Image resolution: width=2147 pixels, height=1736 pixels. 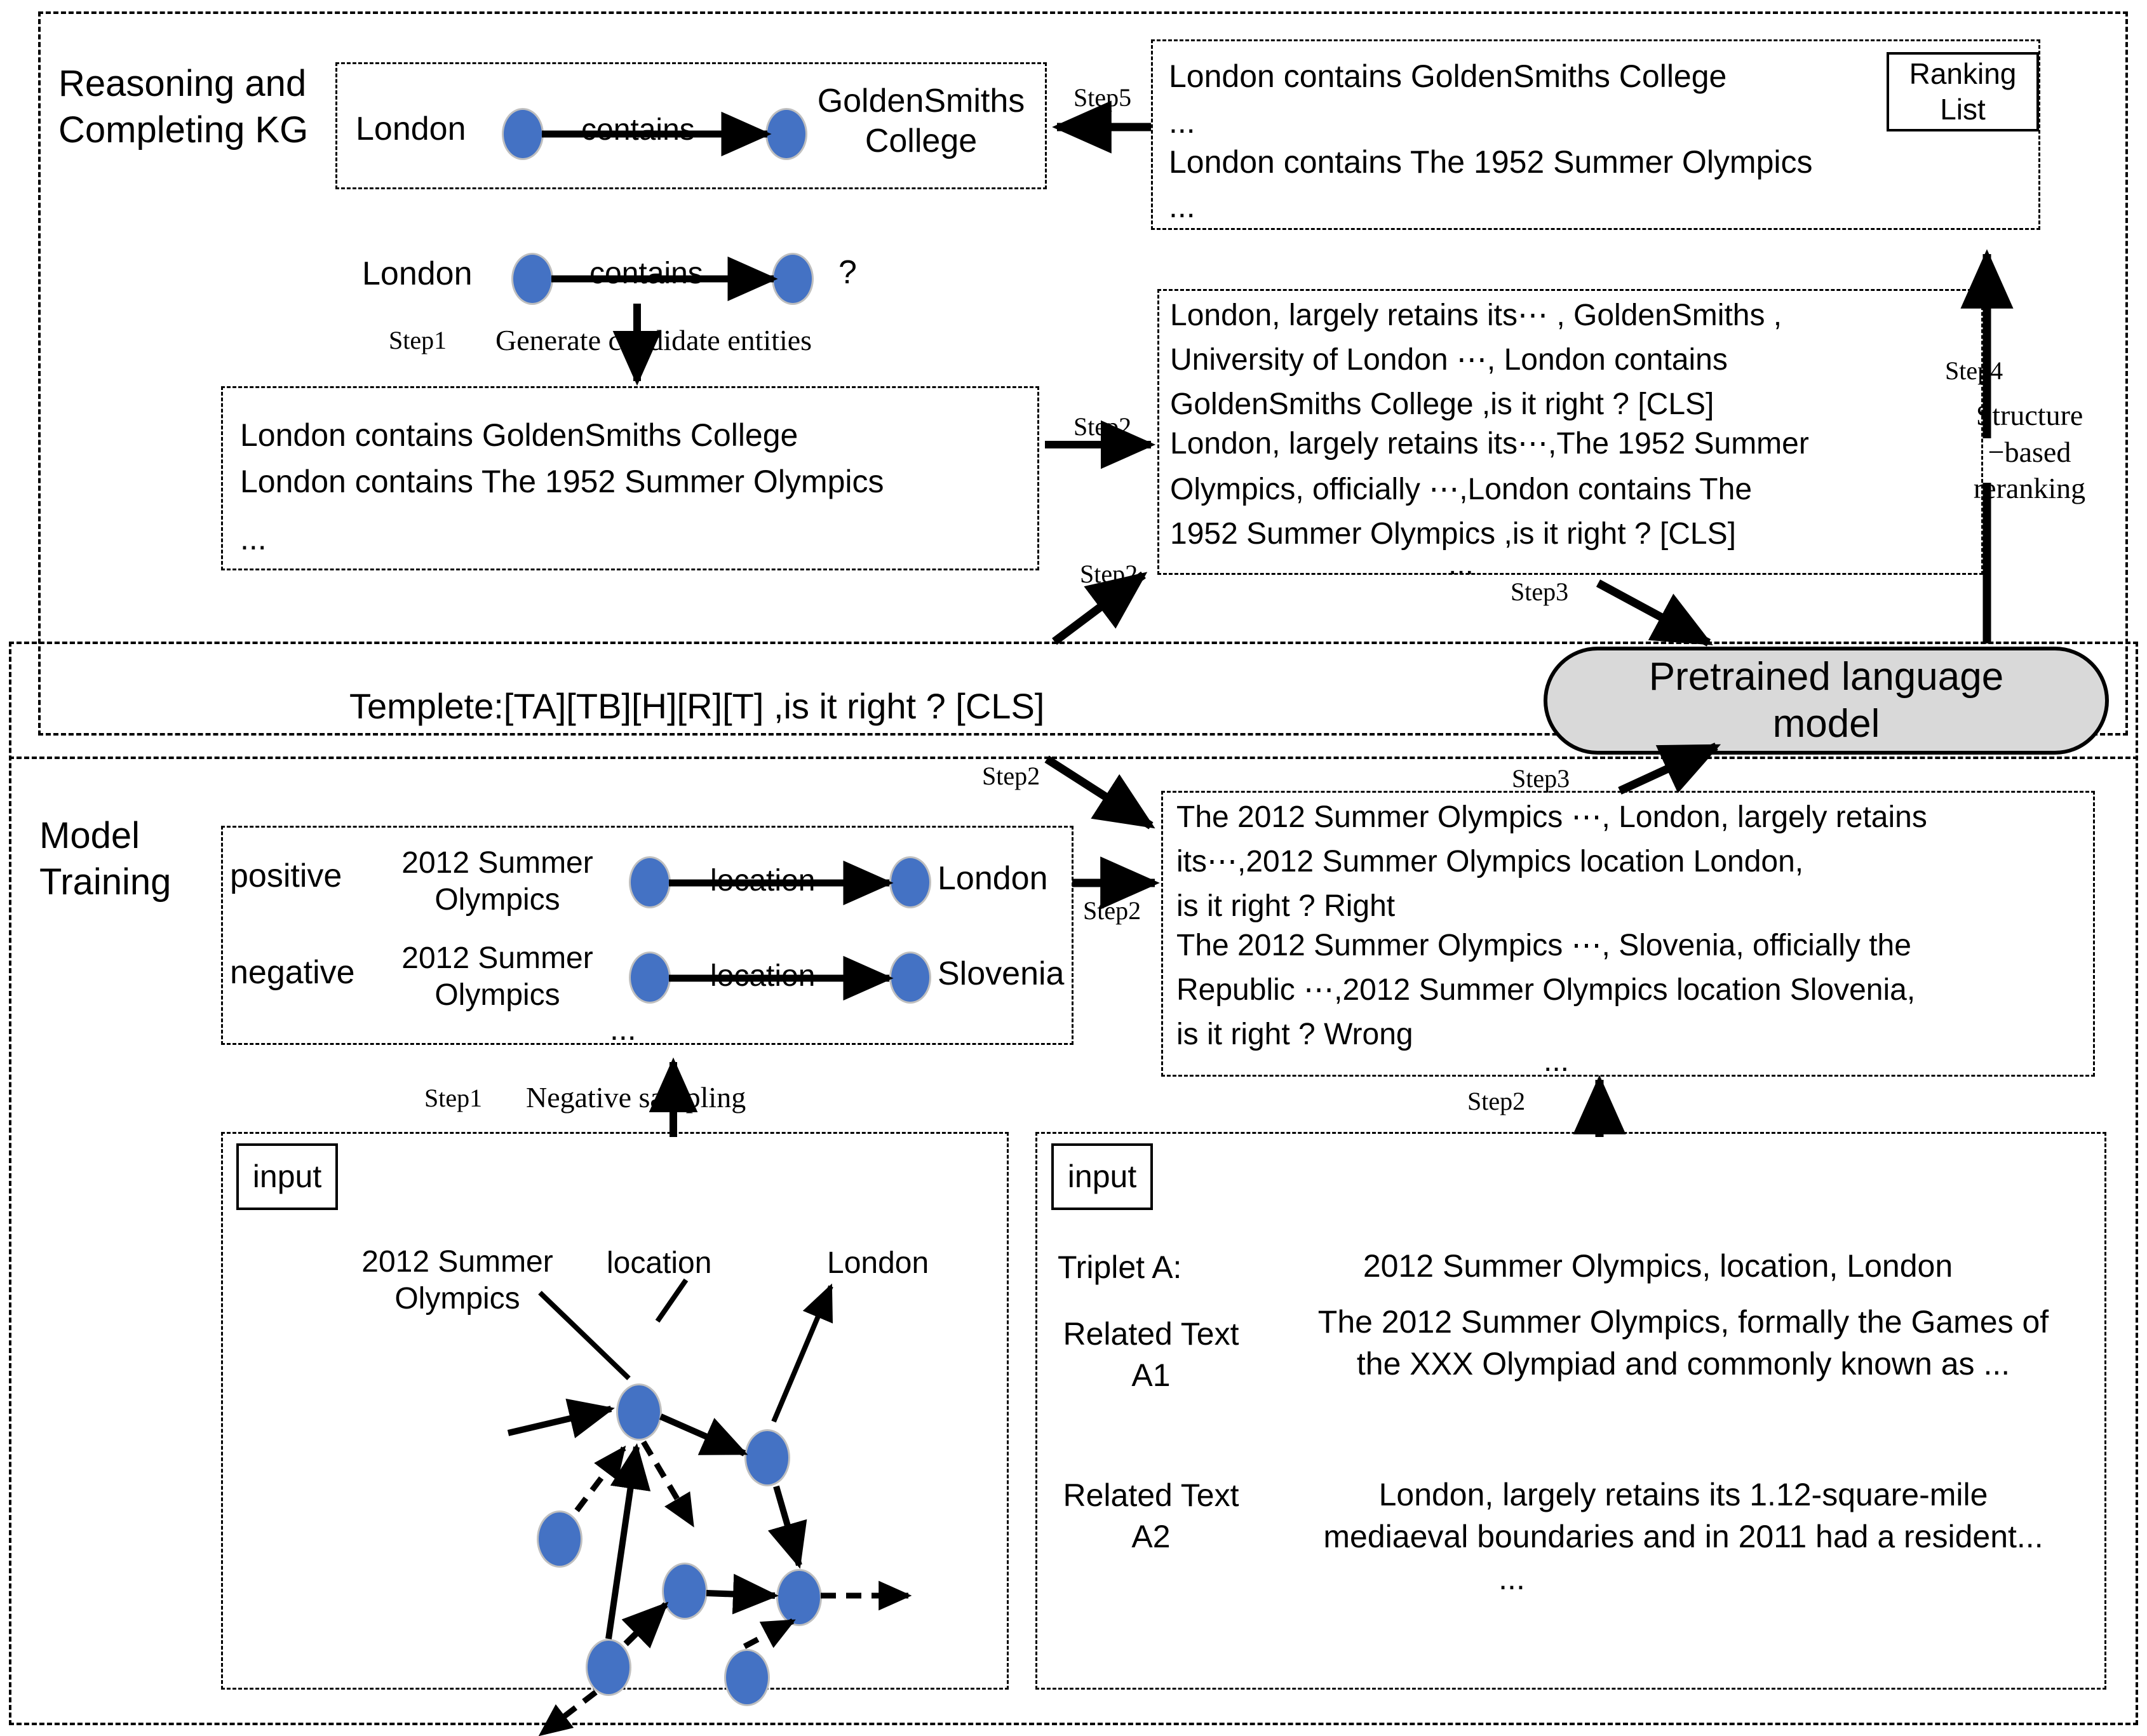 I want to click on step2-label-c: Step2, so click(x=1011, y=776).